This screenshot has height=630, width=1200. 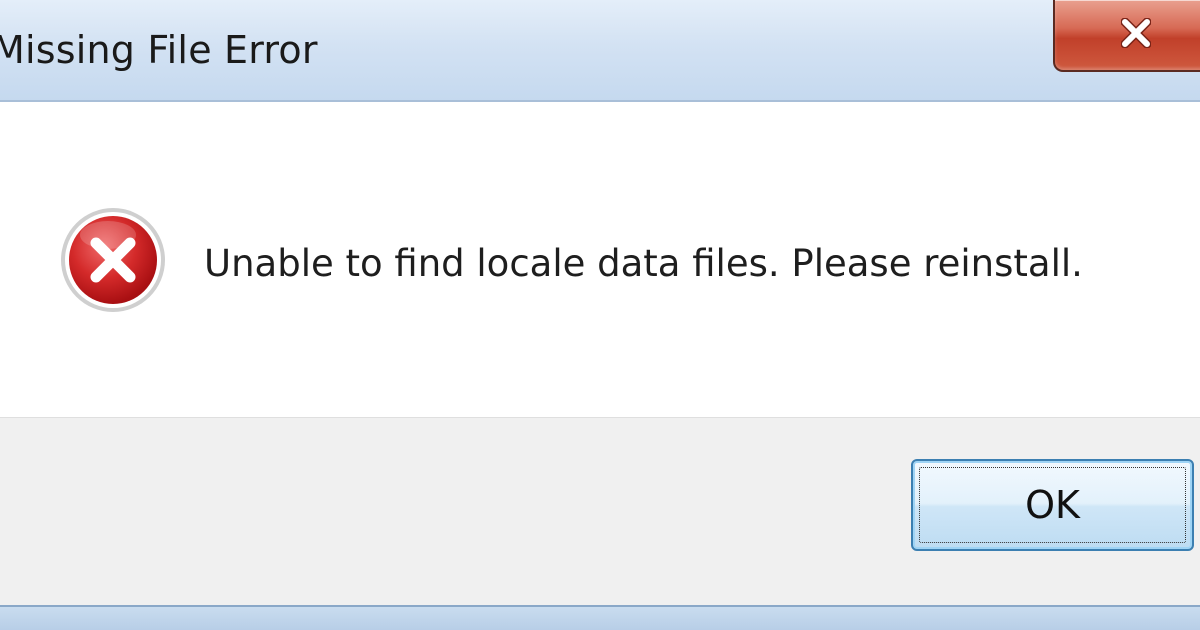 I want to click on error-icon, so click(x=113, y=260).